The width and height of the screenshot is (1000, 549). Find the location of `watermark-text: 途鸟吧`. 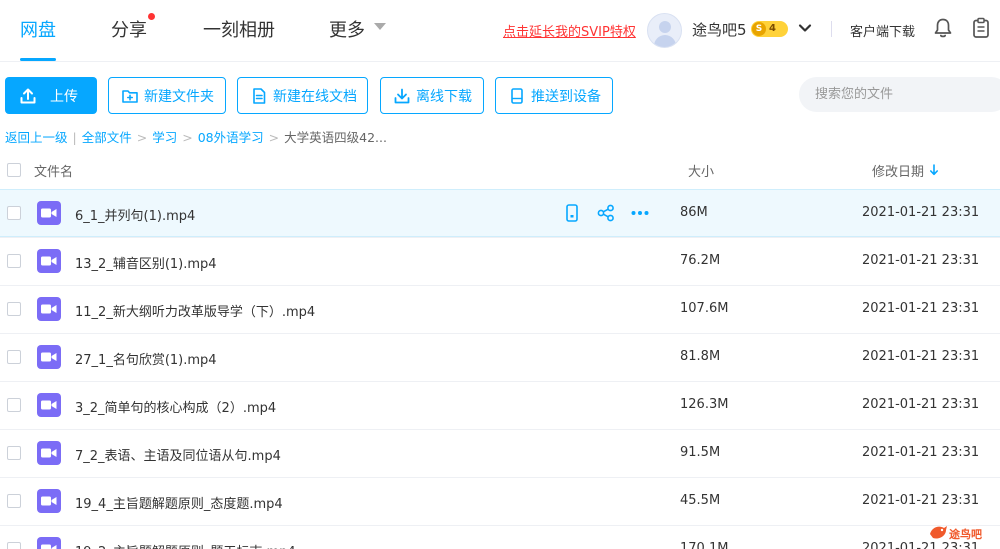

watermark-text: 途鸟吧 is located at coordinates (965, 534).